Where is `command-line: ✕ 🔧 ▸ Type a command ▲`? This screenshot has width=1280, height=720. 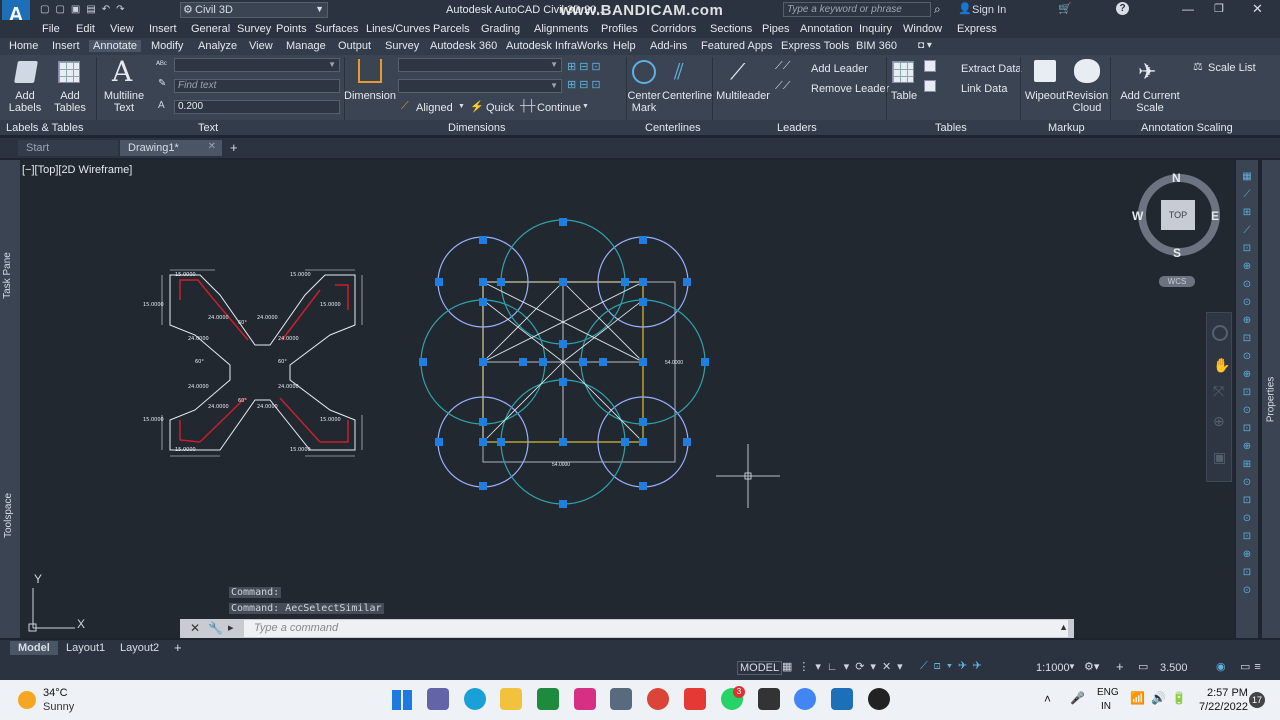
command-line: ✕ 🔧 ▸ Type a command ▲ is located at coordinates (627, 628).